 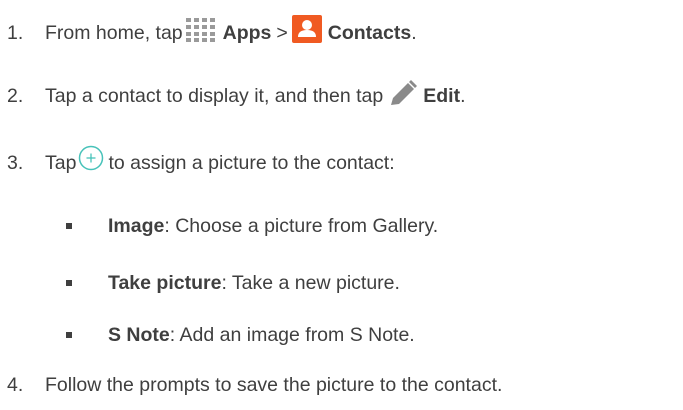 I want to click on option-label: Take picture, so click(x=165, y=282).